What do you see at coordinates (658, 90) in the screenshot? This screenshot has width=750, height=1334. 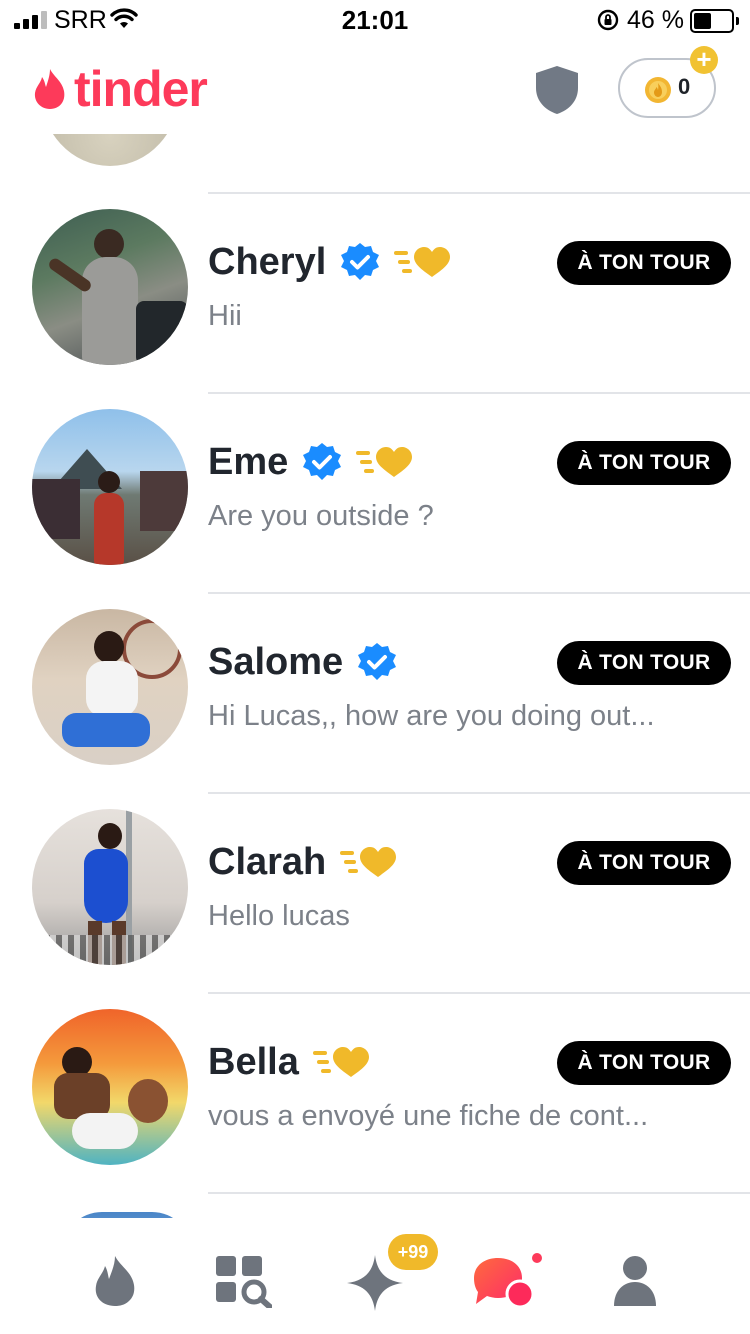 I see `coin-icon` at bounding box center [658, 90].